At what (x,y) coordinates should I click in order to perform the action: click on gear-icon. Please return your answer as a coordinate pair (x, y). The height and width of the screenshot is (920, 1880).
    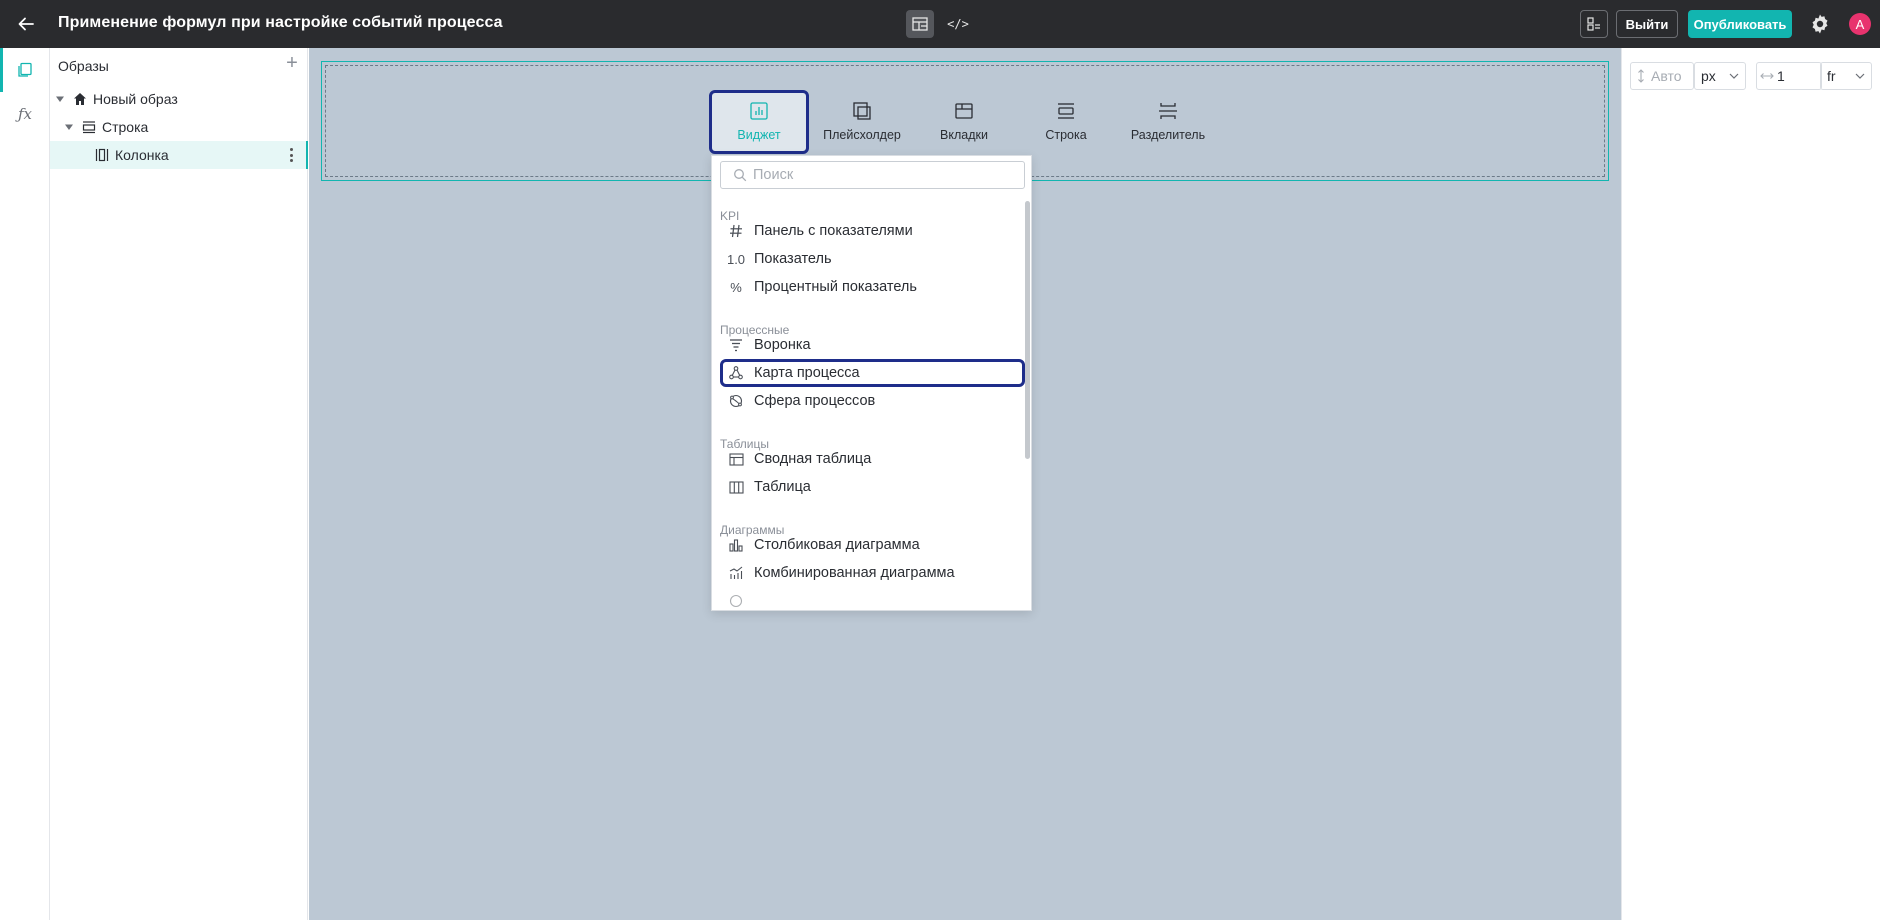
    Looking at the image, I should click on (1820, 24).